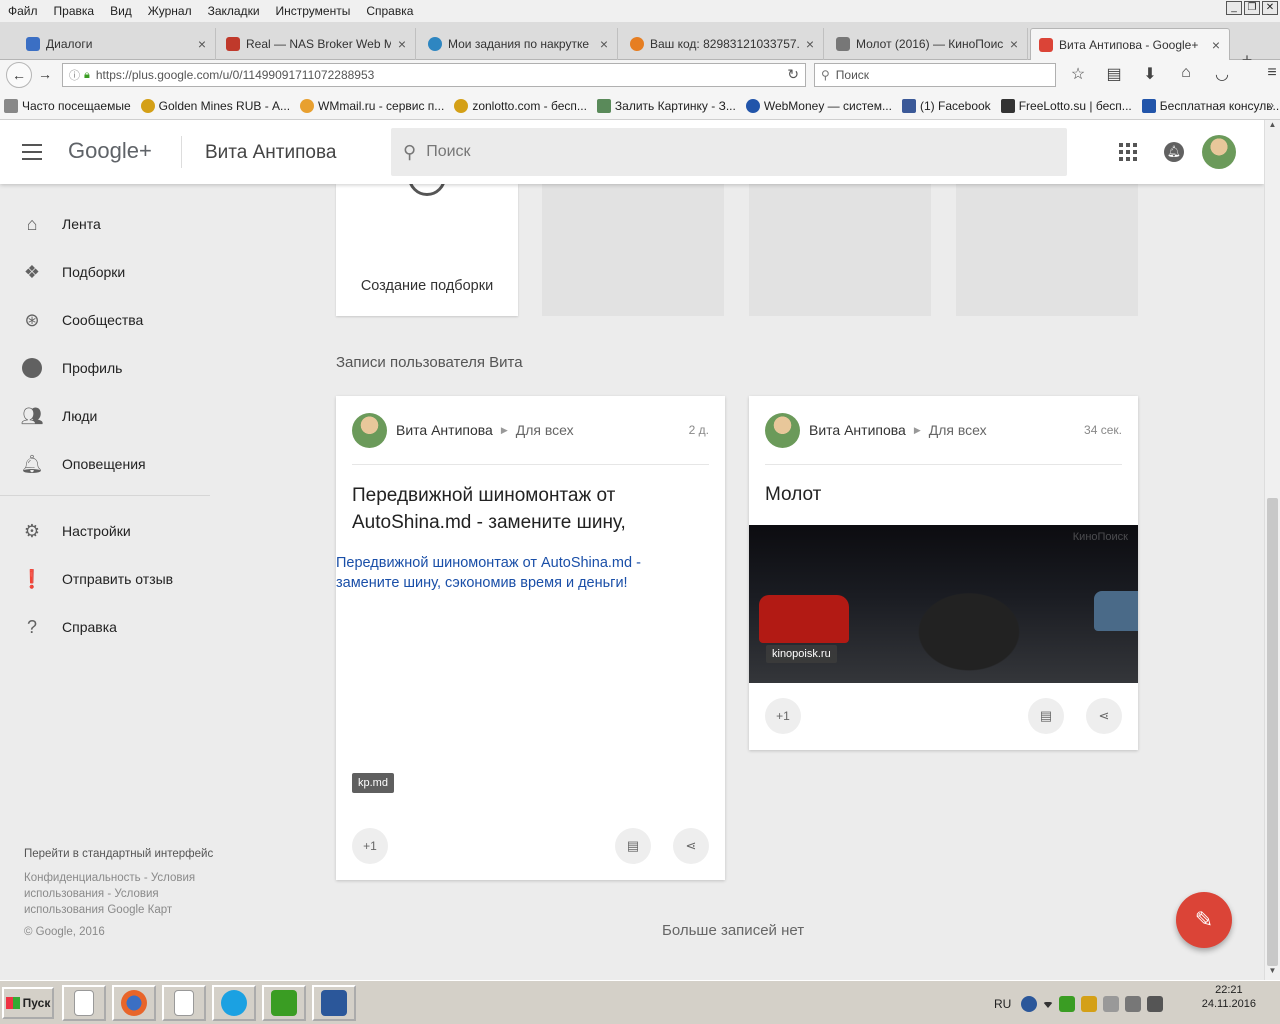  I want to click on post-image: КиноПоиск kinopoisk.ru, so click(943, 604).